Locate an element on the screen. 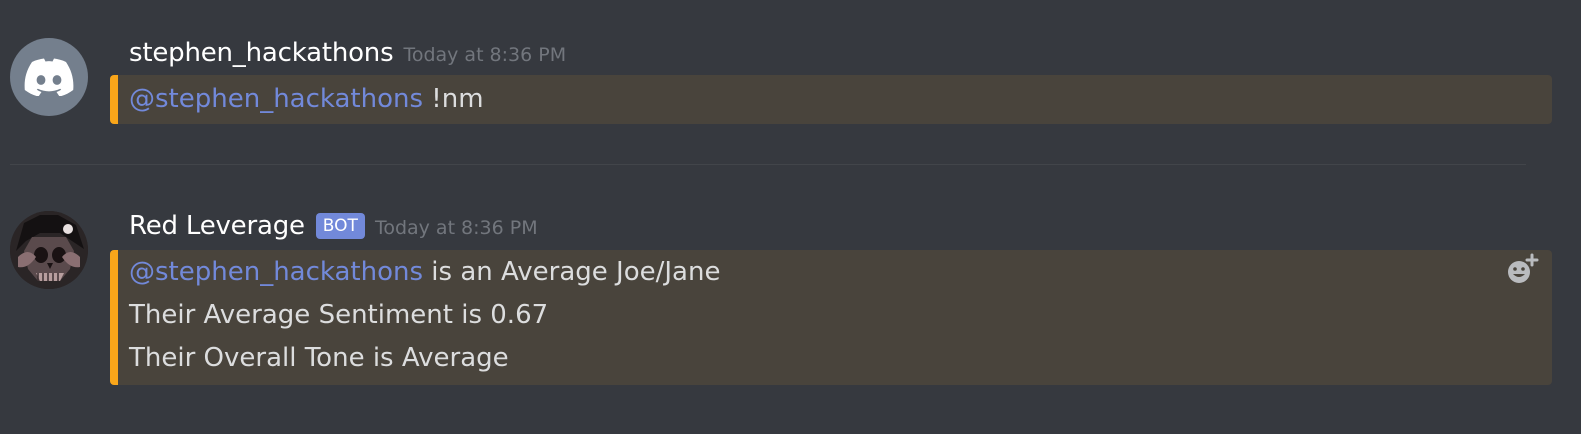  user-avatar is located at coordinates (49, 77).